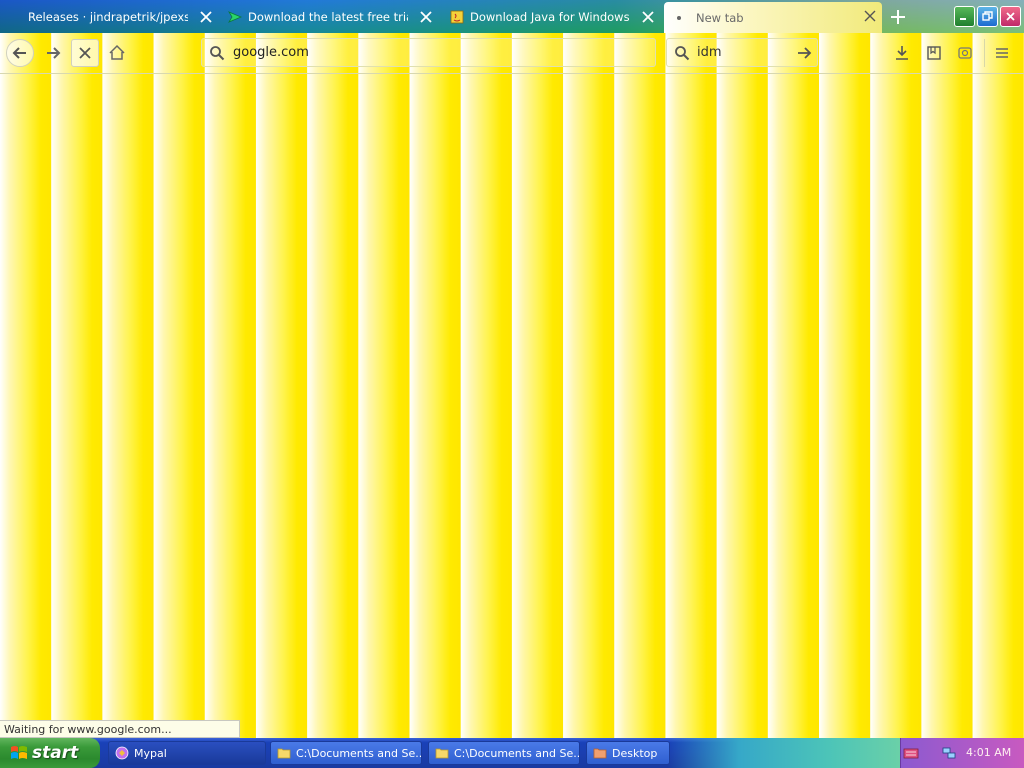  I want to click on idm-icon, so click(235, 17).